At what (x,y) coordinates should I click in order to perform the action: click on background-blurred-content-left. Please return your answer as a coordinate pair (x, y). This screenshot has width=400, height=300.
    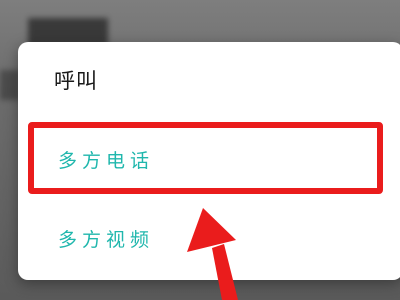
    Looking at the image, I should click on (10, 85).